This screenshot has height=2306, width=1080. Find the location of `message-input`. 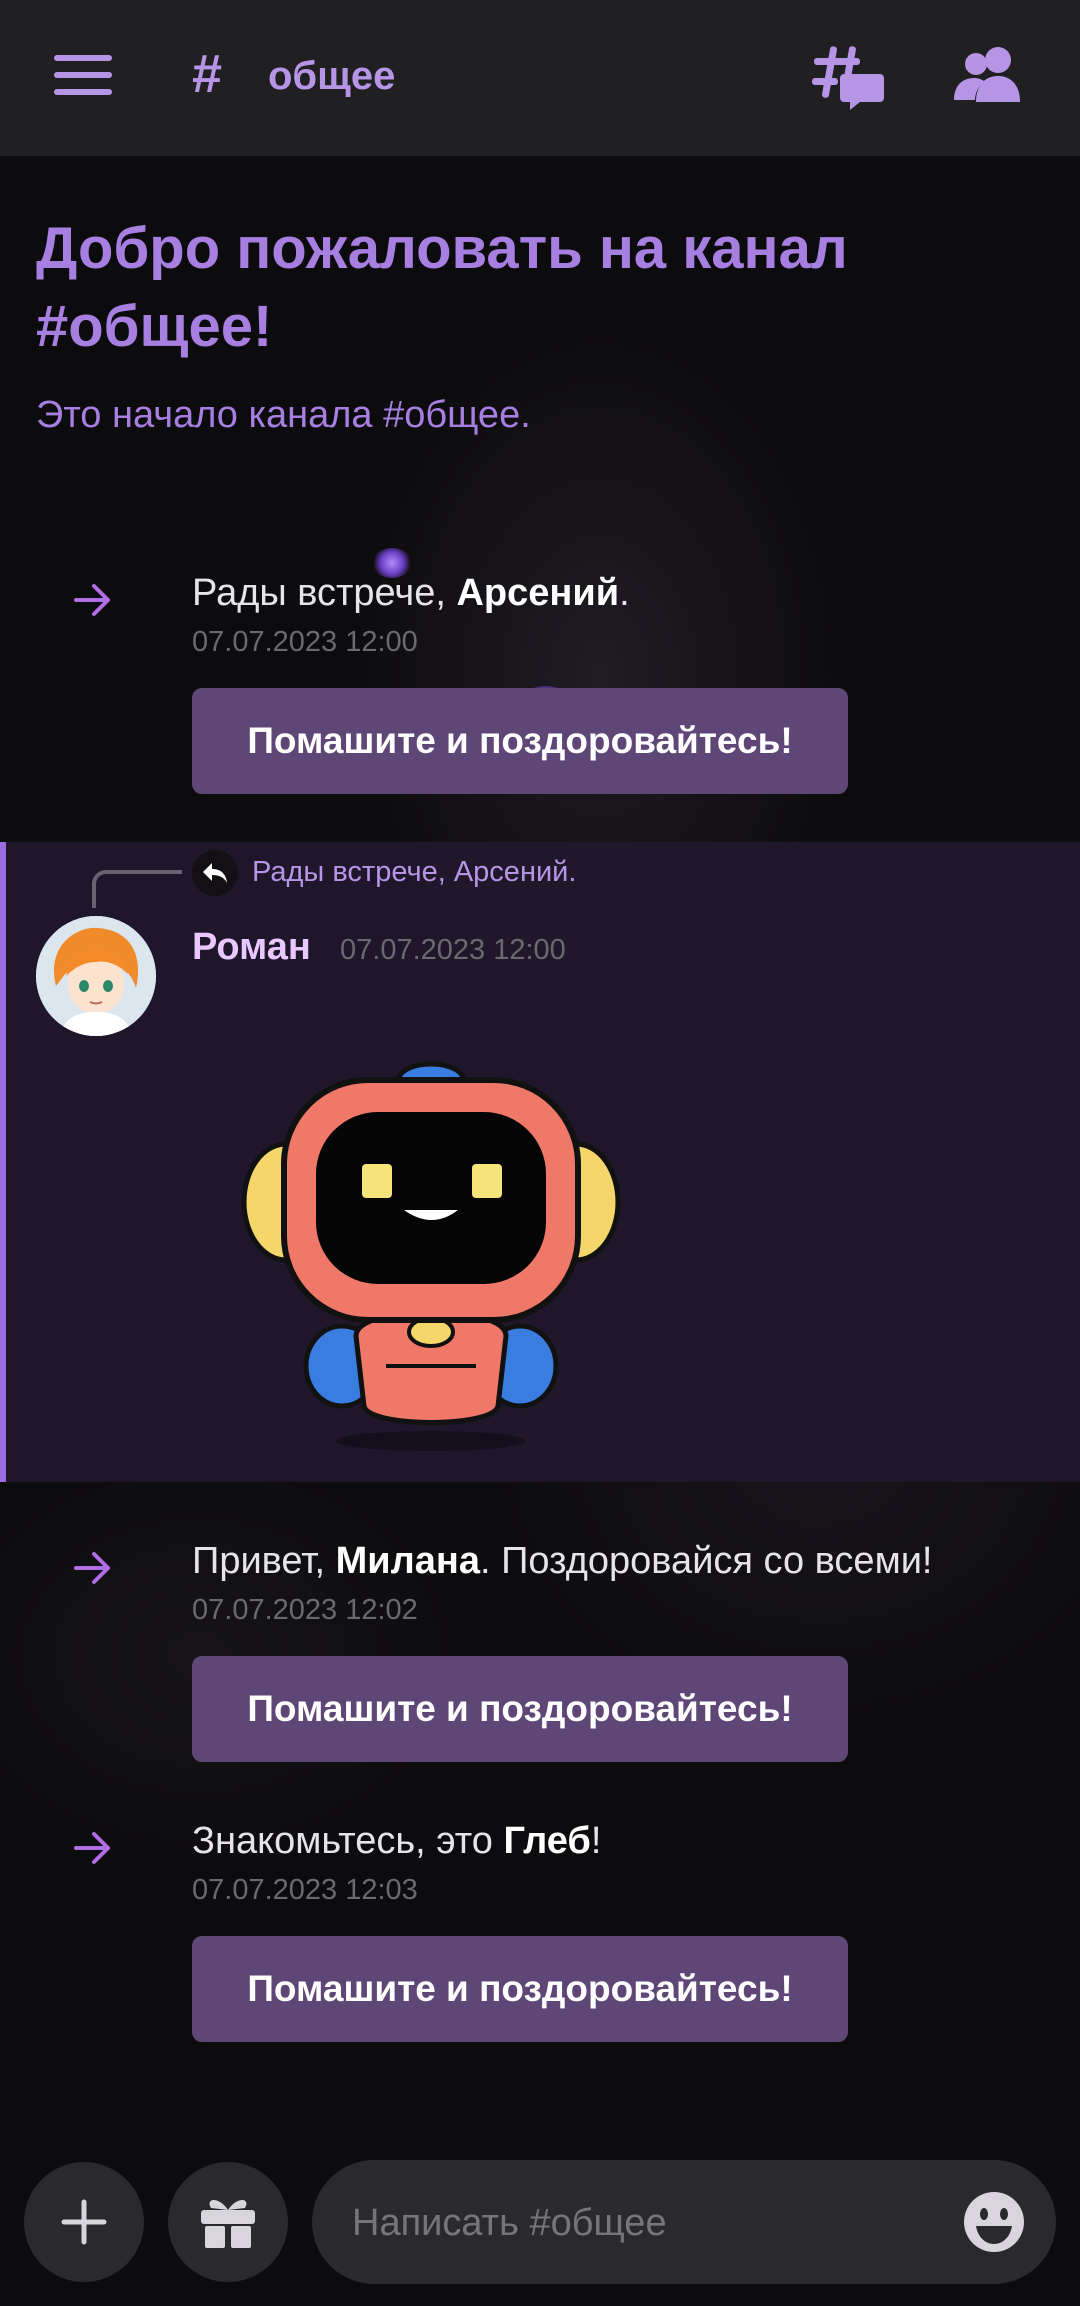

message-input is located at coordinates (642, 2223).